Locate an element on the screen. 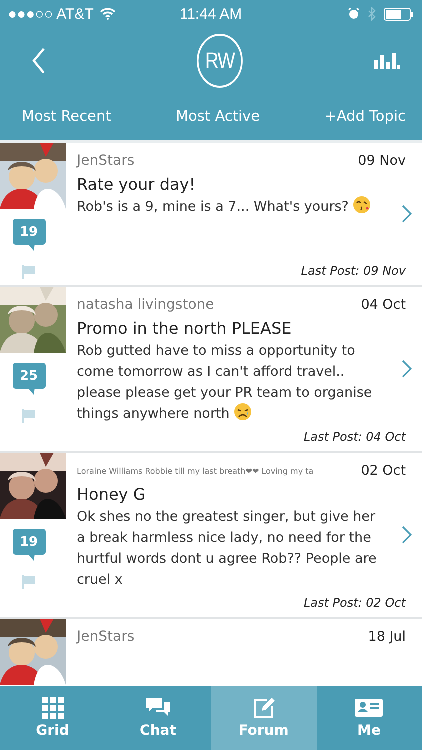  bluetooth-icon is located at coordinates (372, 14).